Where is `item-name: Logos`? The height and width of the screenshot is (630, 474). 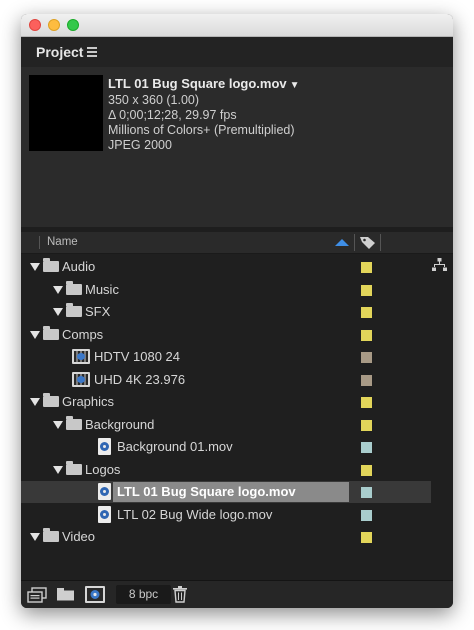 item-name: Logos is located at coordinates (103, 469).